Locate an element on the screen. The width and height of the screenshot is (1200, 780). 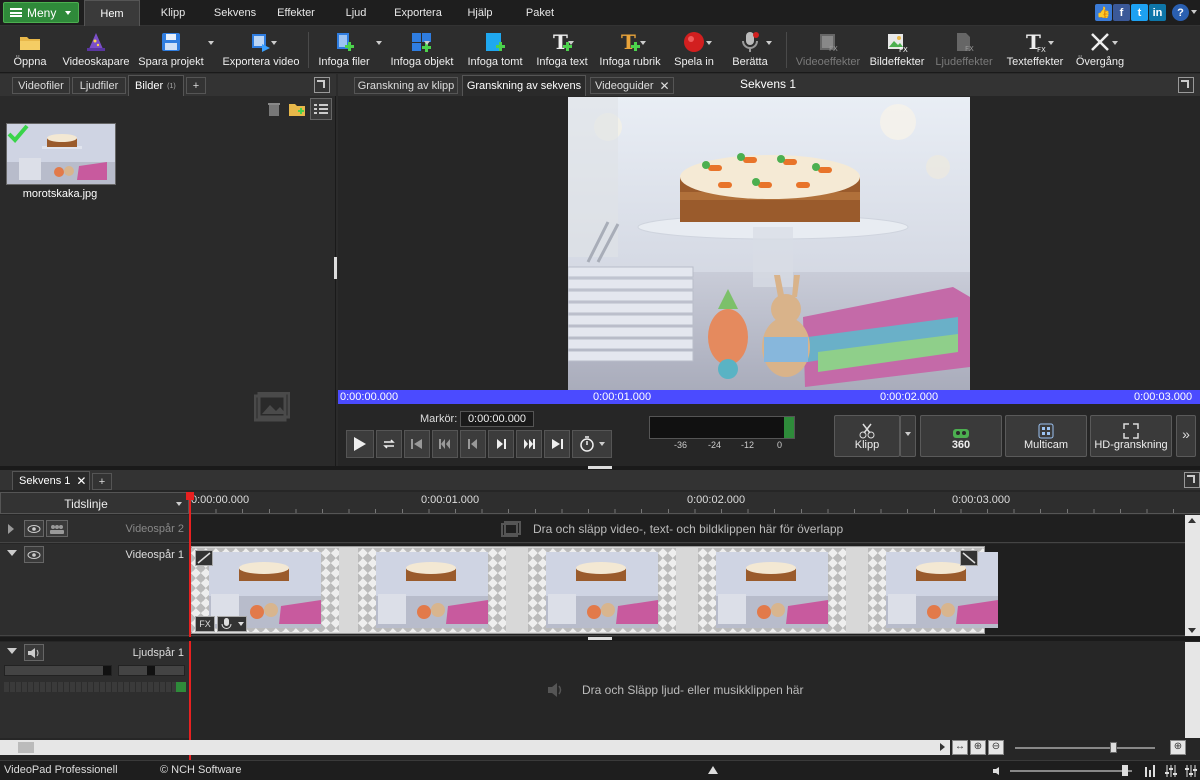
tab-ljud: Ljud is located at coordinates (356, 13).